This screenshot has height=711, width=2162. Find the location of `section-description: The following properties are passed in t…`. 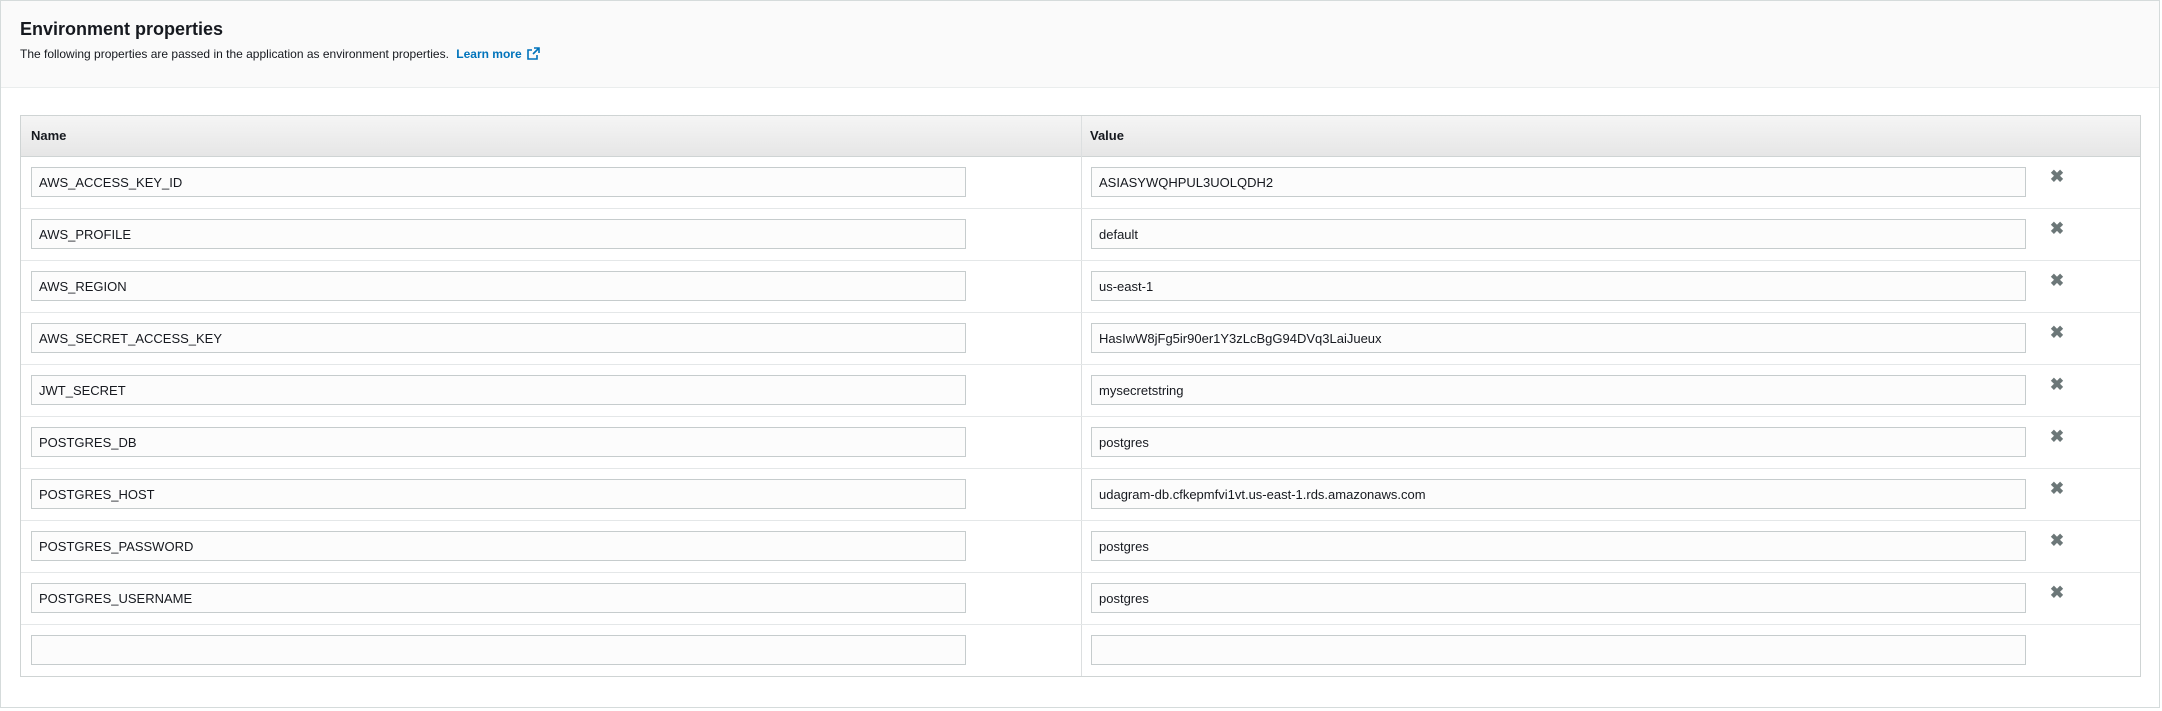

section-description: The following properties are passed in t… is located at coordinates (280, 54).